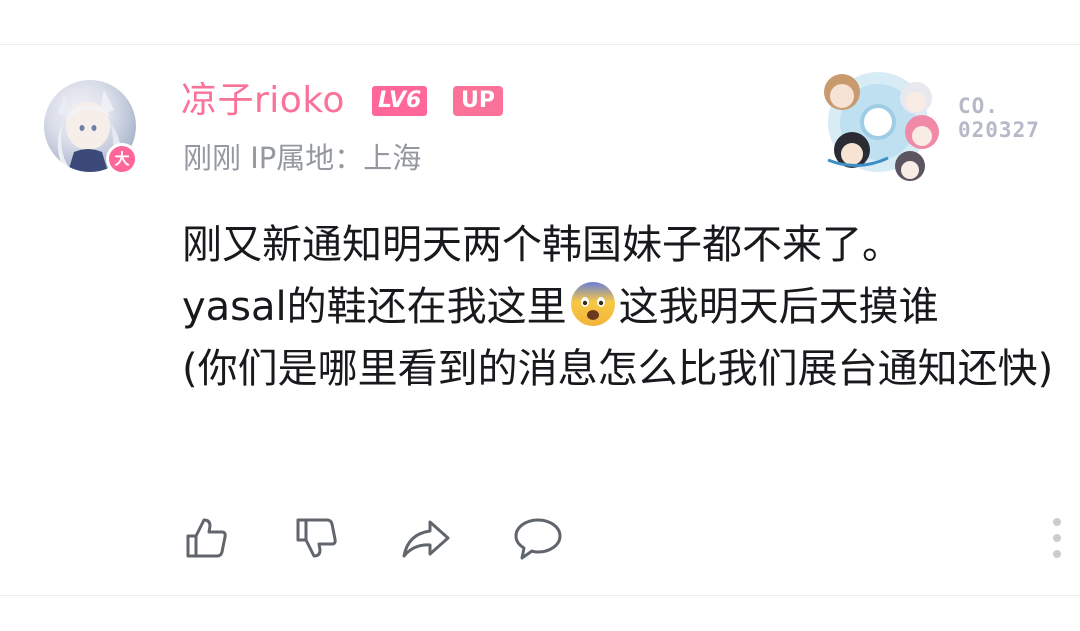 Image resolution: width=1080 pixels, height=631 pixels. Describe the element at coordinates (978, 106) in the screenshot. I see `decoration-serial-line1: CO.` at that location.